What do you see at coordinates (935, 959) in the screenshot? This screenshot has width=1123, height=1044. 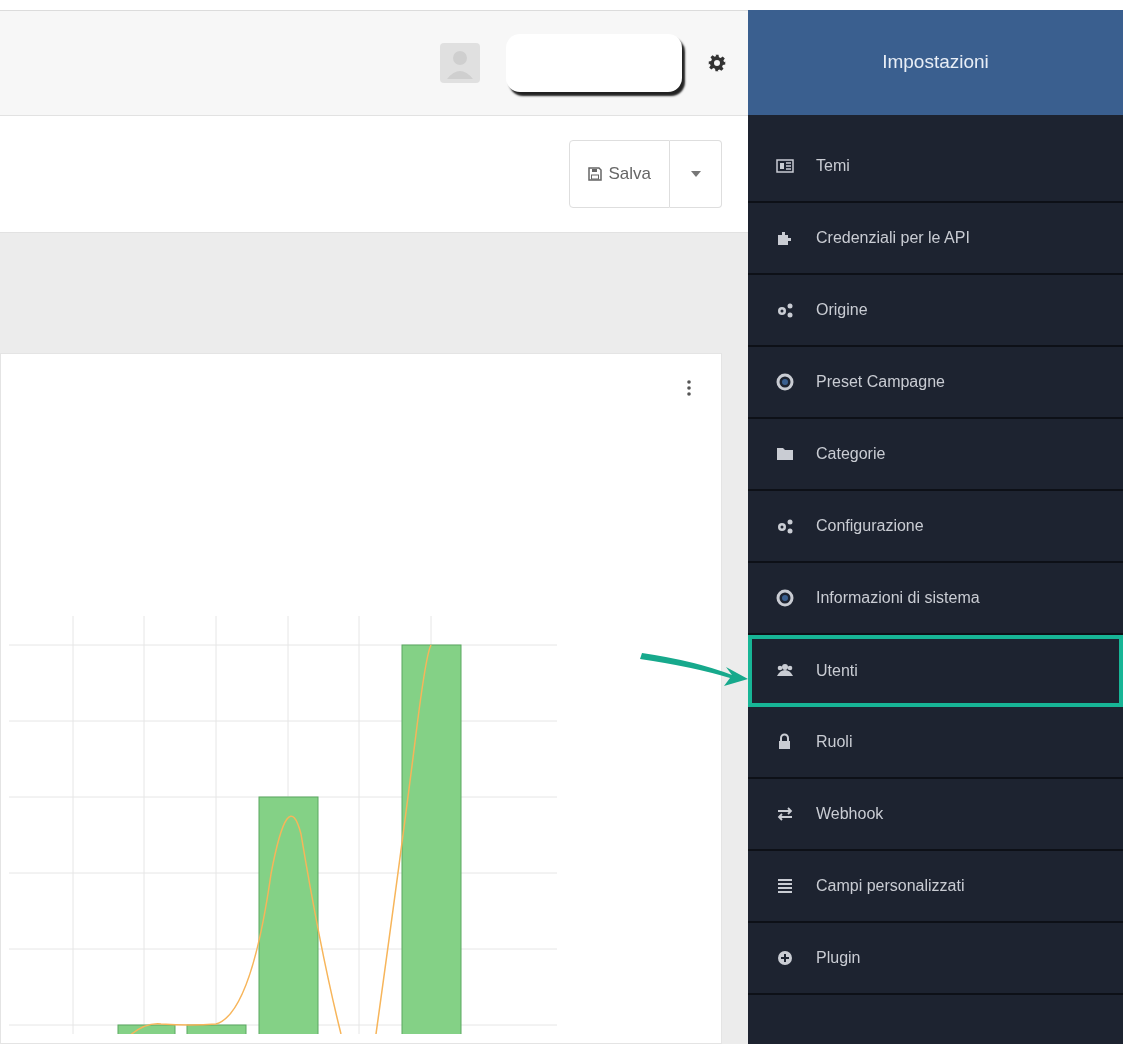 I see `menu-item: Plugin` at bounding box center [935, 959].